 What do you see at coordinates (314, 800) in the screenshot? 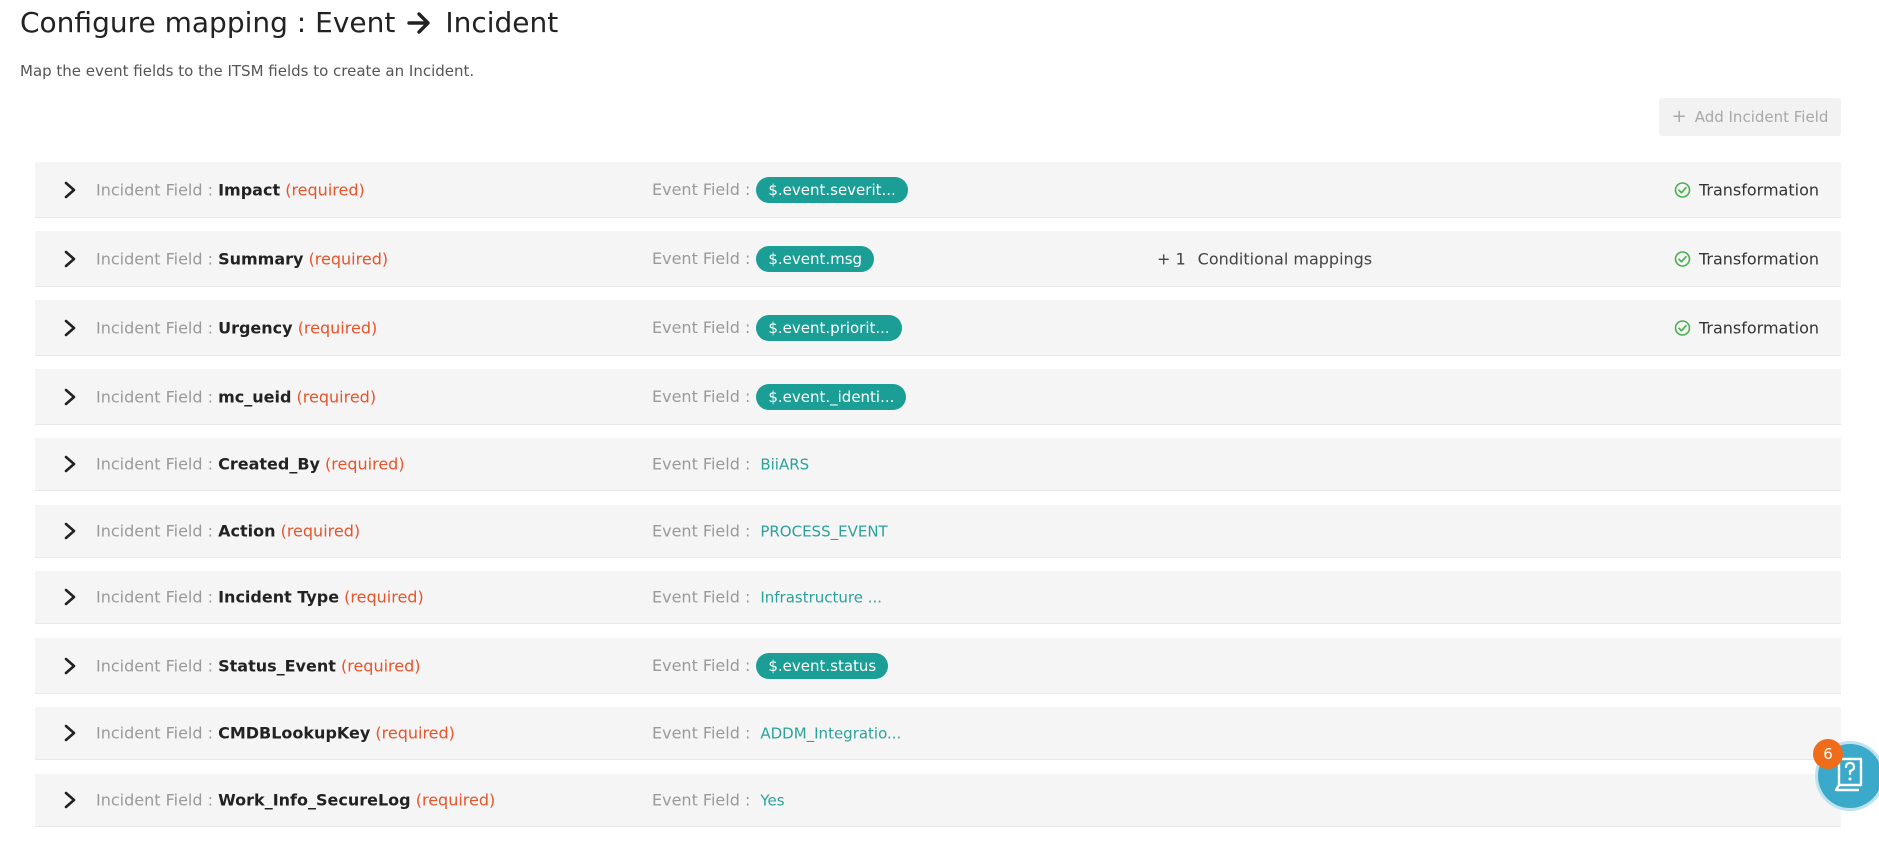
I see `incident-field-name: Work_Info_SecureLog` at bounding box center [314, 800].